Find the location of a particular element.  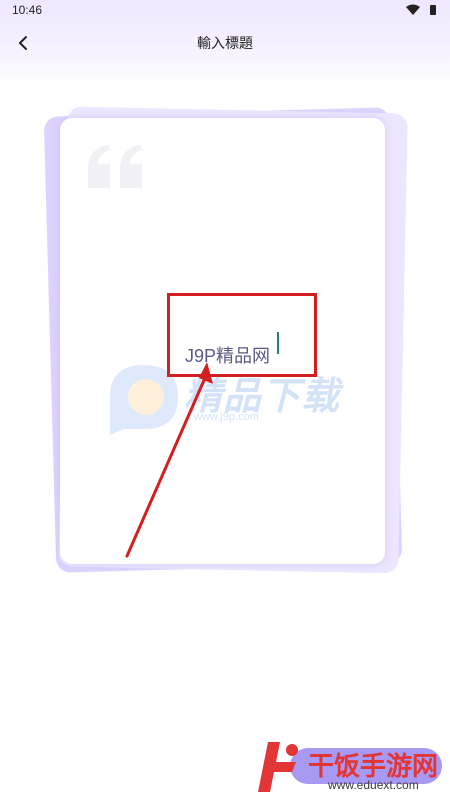

bottom-watermark: 干饭手游网 www.eduext.com is located at coordinates (350, 769).